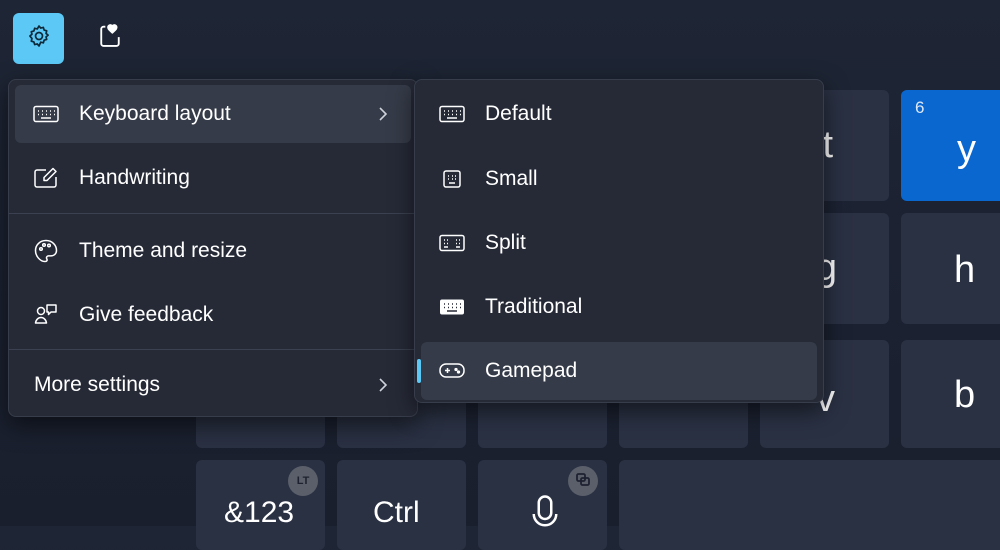 The height and width of the screenshot is (550, 1000). I want to click on keyboard-default-icon, so click(452, 114).